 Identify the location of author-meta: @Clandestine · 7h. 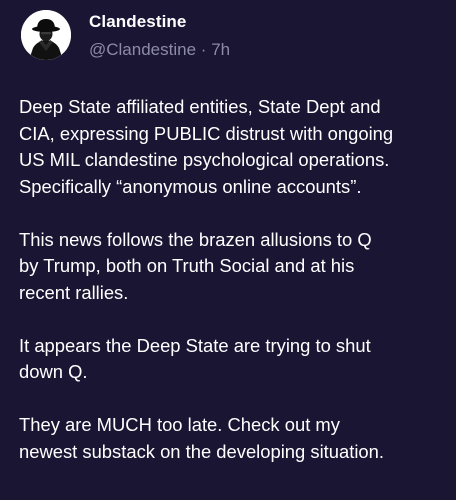
(159, 50).